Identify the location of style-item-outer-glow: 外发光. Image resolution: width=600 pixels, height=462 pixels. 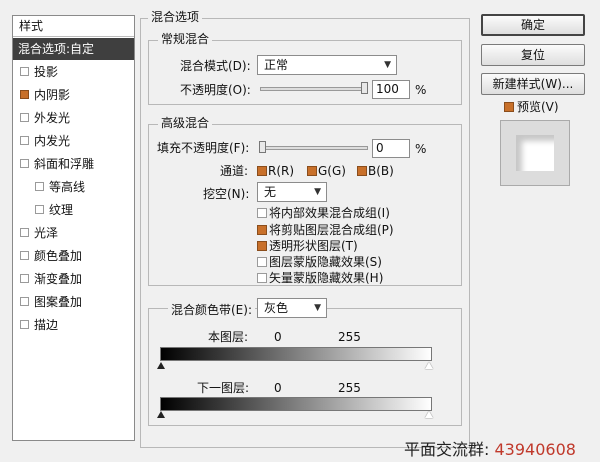
(73, 118).